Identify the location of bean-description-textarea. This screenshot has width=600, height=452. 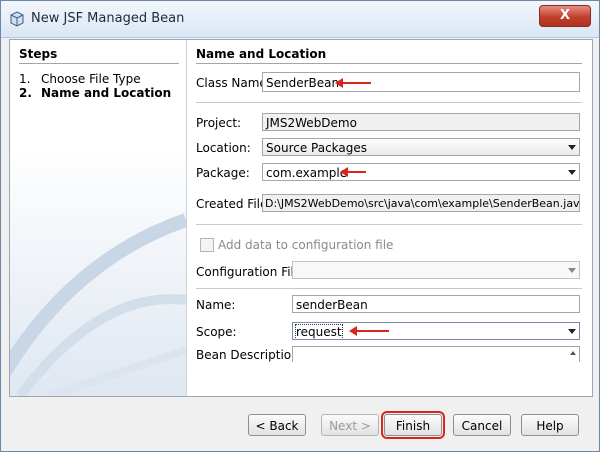
(436, 354).